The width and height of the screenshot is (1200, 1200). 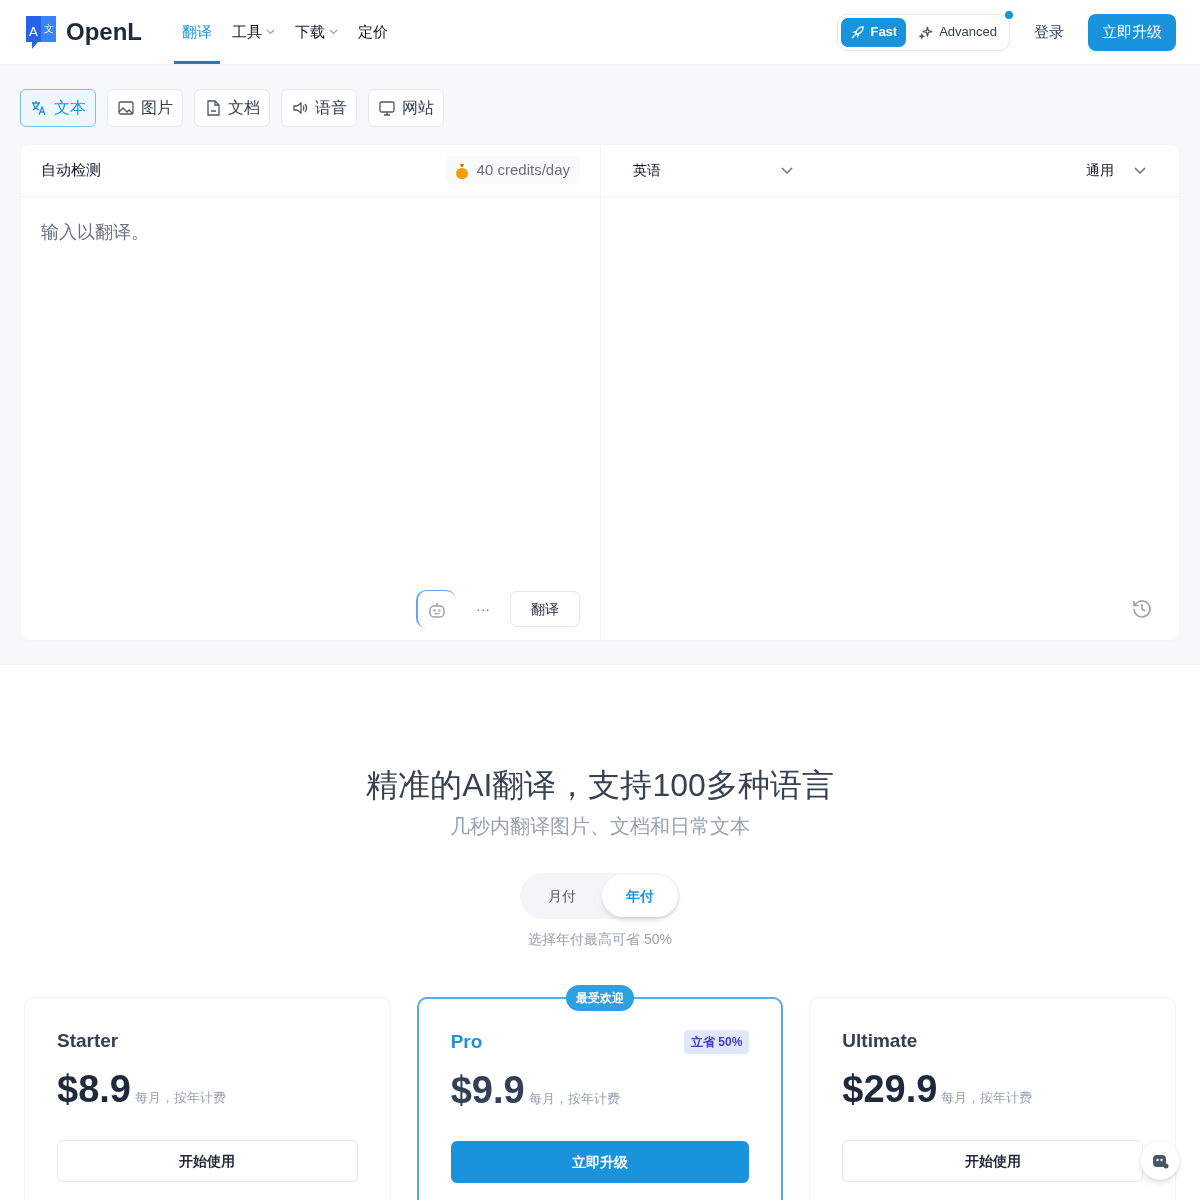 I want to click on plan-name: Pro, so click(x=466, y=1041).